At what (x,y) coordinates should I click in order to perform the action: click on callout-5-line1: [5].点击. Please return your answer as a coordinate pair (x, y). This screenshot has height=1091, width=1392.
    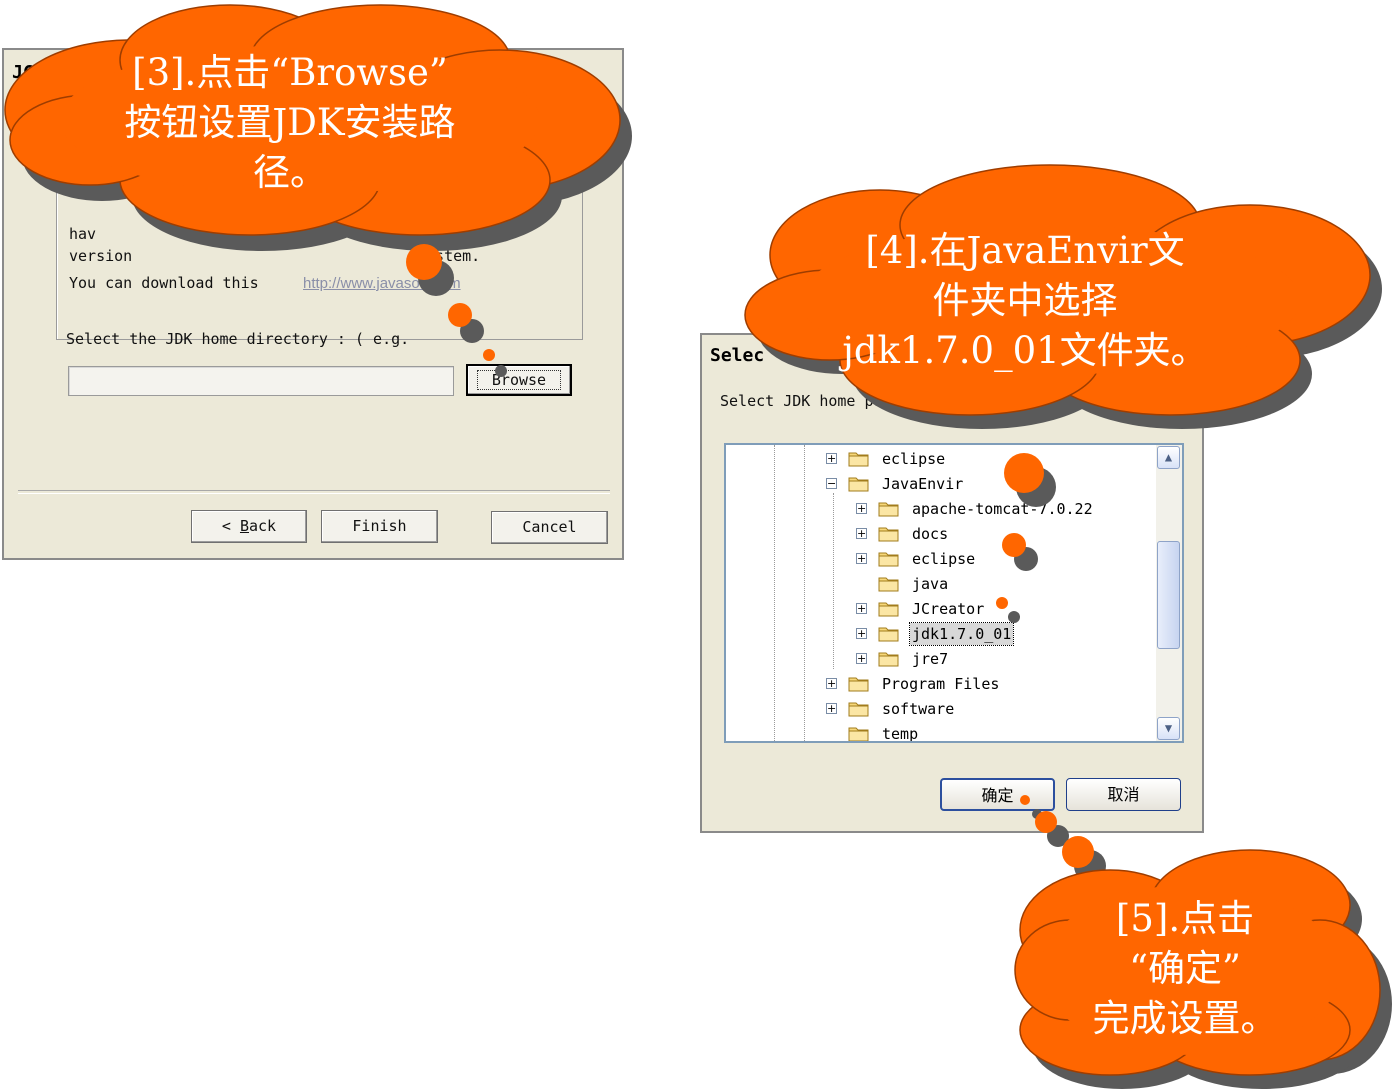
    Looking at the image, I should click on (1185, 918).